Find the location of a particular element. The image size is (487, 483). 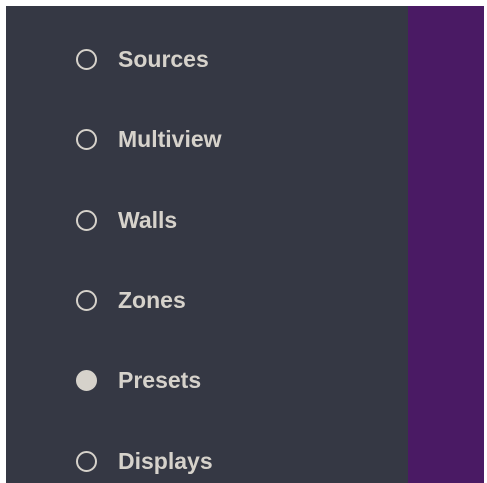

sidebar-item-label: Walls is located at coordinates (148, 219).